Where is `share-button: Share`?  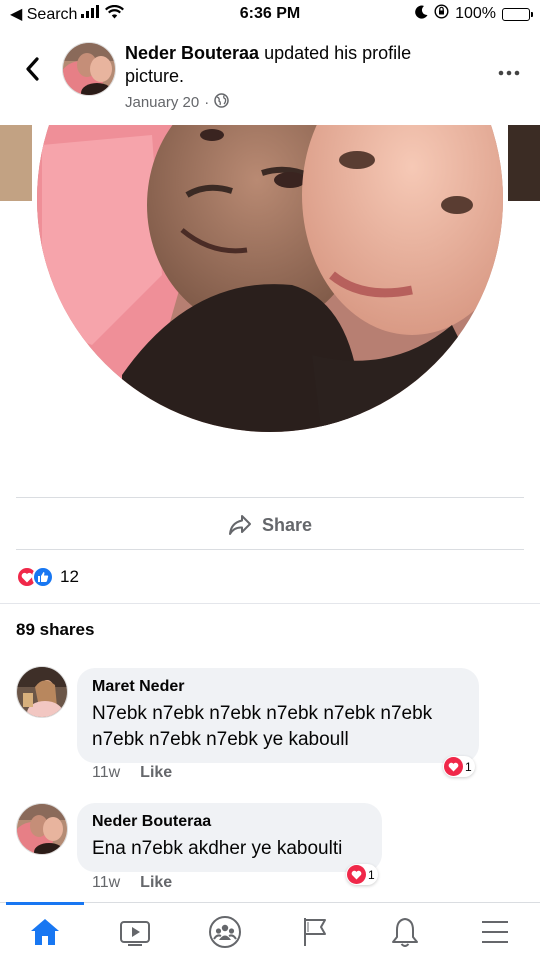 share-button: Share is located at coordinates (270, 525).